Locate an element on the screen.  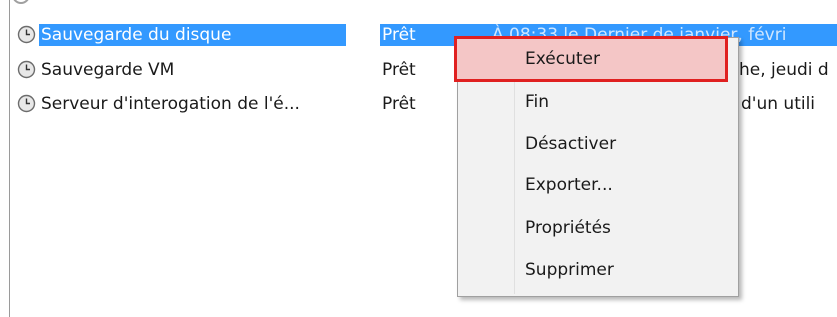
menu-item-executer: Exécuter is located at coordinates (591, 59).